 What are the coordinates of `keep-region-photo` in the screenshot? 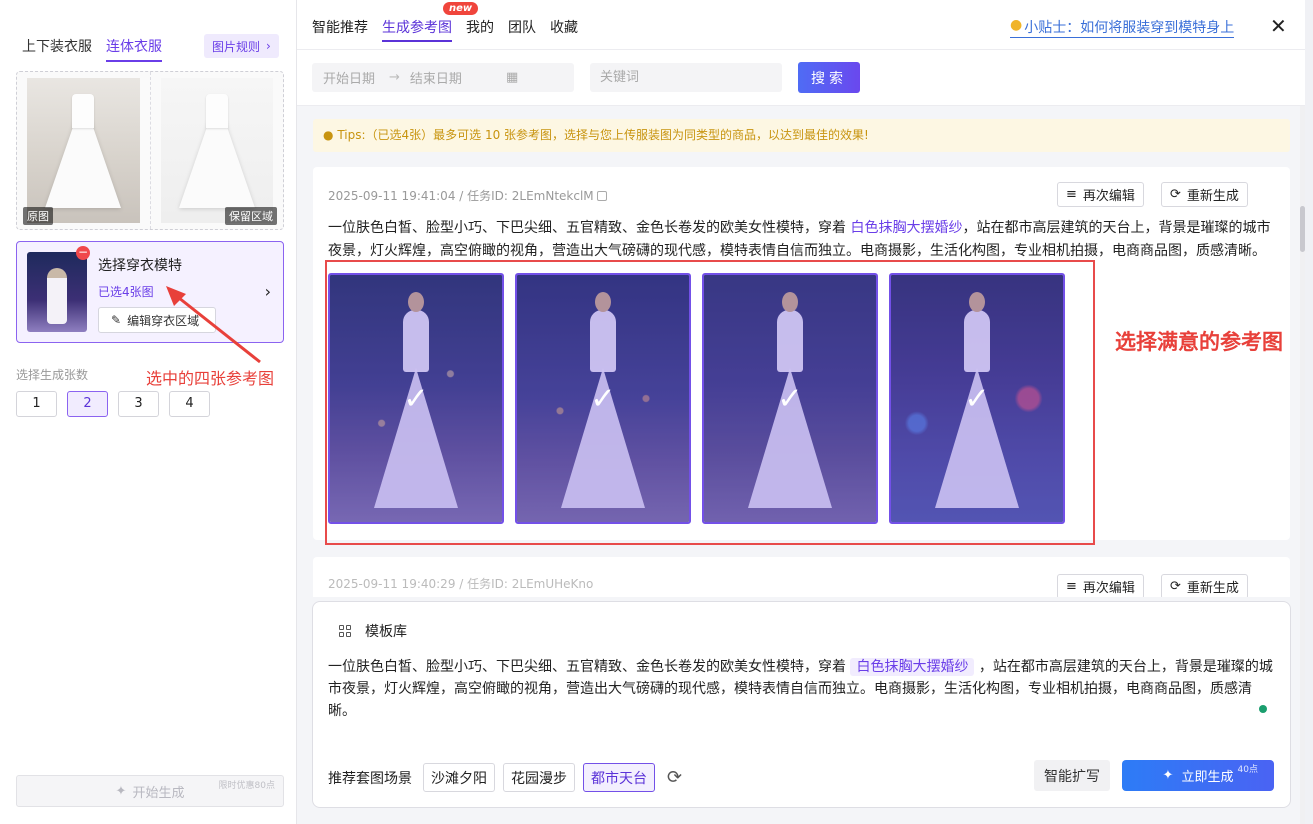 It's located at (216, 150).